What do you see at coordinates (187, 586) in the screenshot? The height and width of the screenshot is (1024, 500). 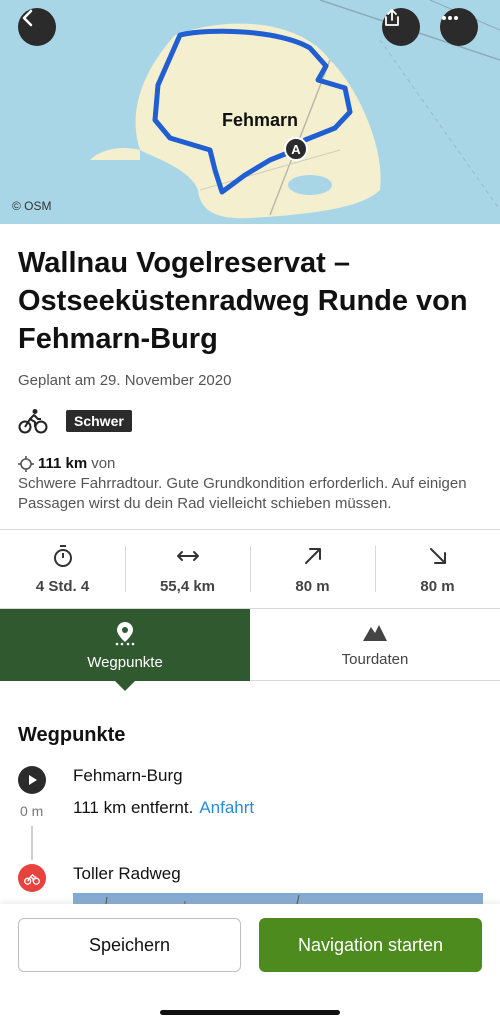 I see `stat-value: 55,4 km` at bounding box center [187, 586].